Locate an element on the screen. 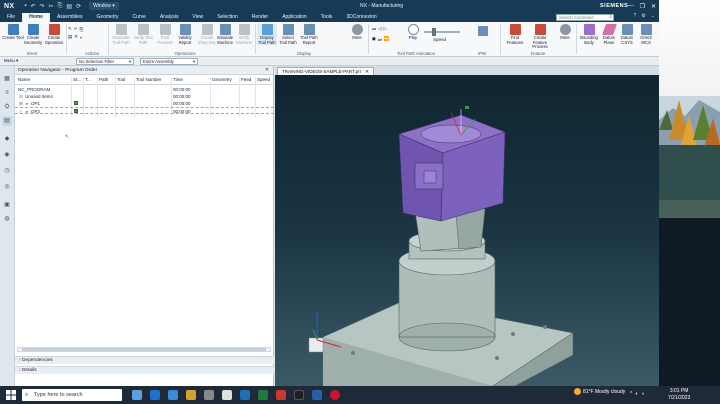 The height and width of the screenshot is (404, 720). bounding-body-button: Bounding Body is located at coordinates (589, 34).